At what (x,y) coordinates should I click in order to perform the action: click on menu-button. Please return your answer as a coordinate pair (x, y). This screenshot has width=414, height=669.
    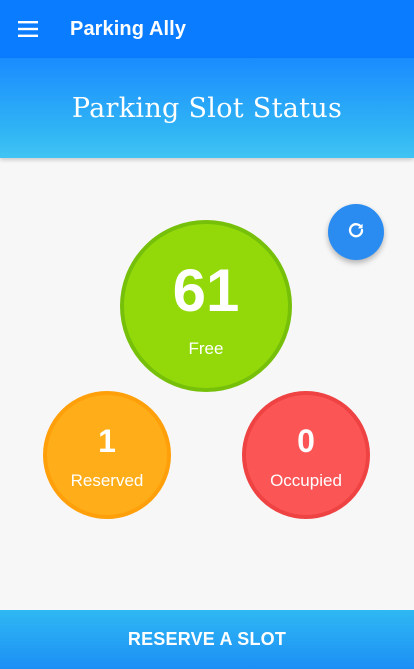
    Looking at the image, I should click on (28, 29).